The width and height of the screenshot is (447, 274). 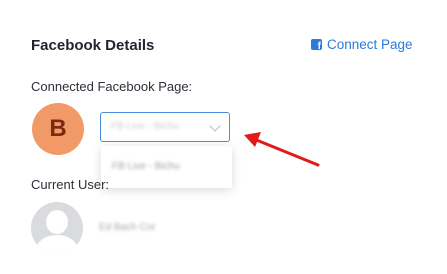 I want to click on user-name: Ed Bach Cor, so click(x=127, y=227).